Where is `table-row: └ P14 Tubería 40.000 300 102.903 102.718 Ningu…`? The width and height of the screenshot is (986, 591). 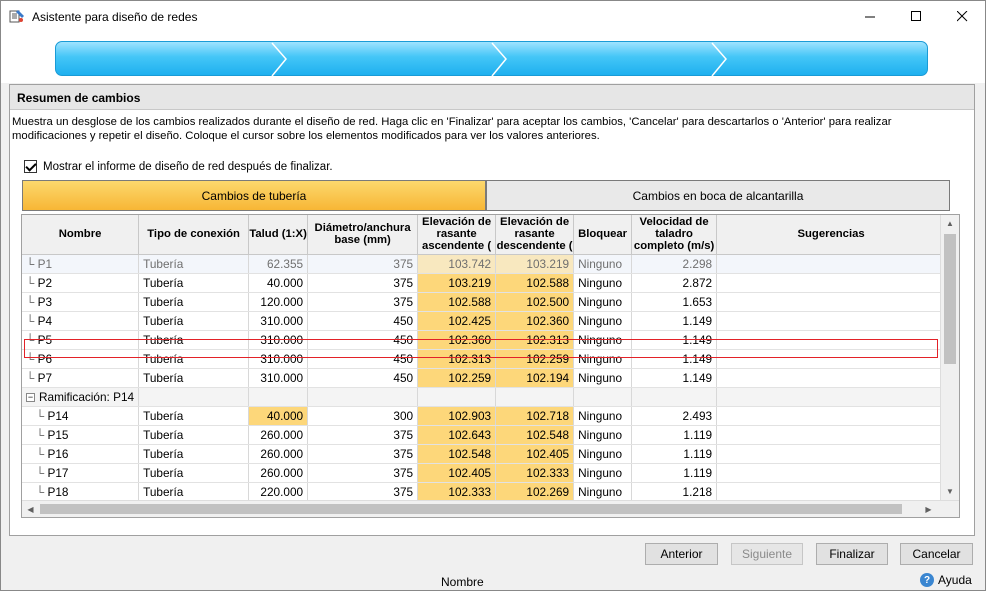 table-row: └ P14 Tubería 40.000 300 102.903 102.718 Ningu… is located at coordinates (484, 416).